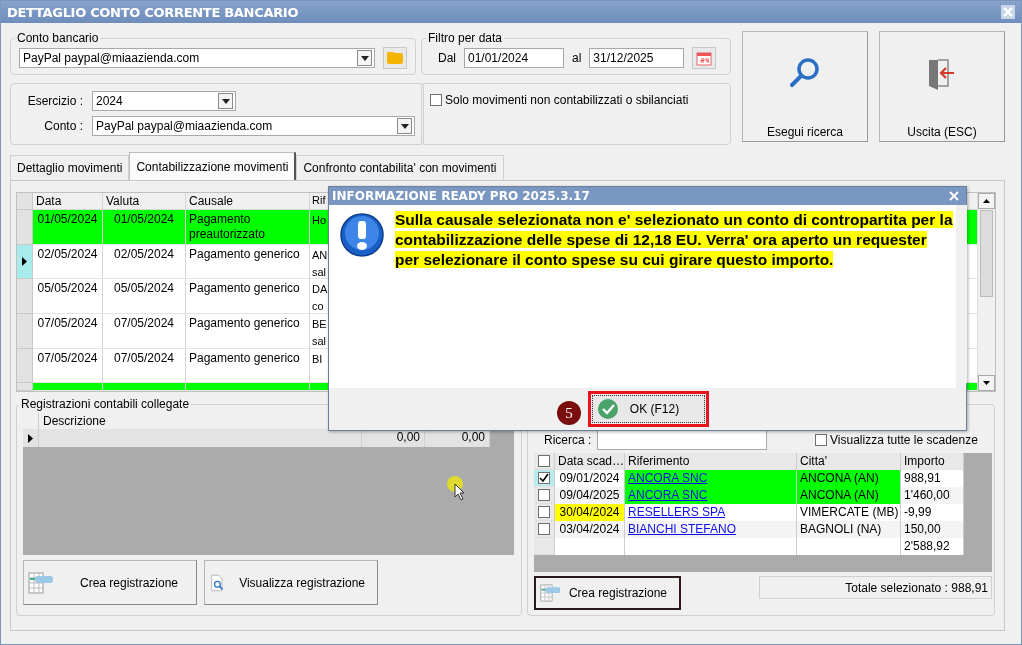 This screenshot has height=645, width=1022. Describe the element at coordinates (590, 512) in the screenshot. I see `table-cell: 30/04/2024` at that location.